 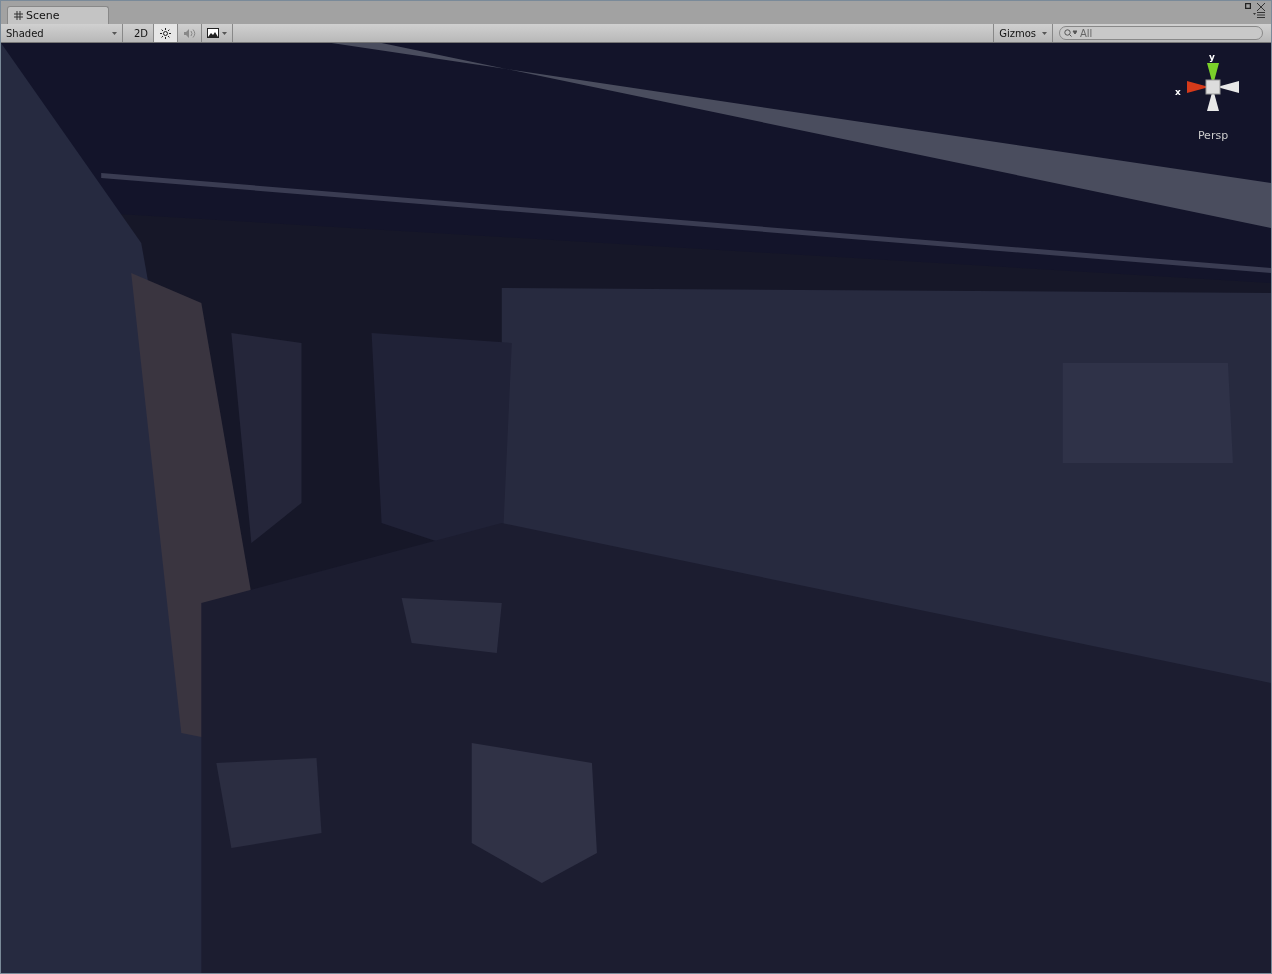 What do you see at coordinates (1161, 33) in the screenshot?
I see `search-field: All` at bounding box center [1161, 33].